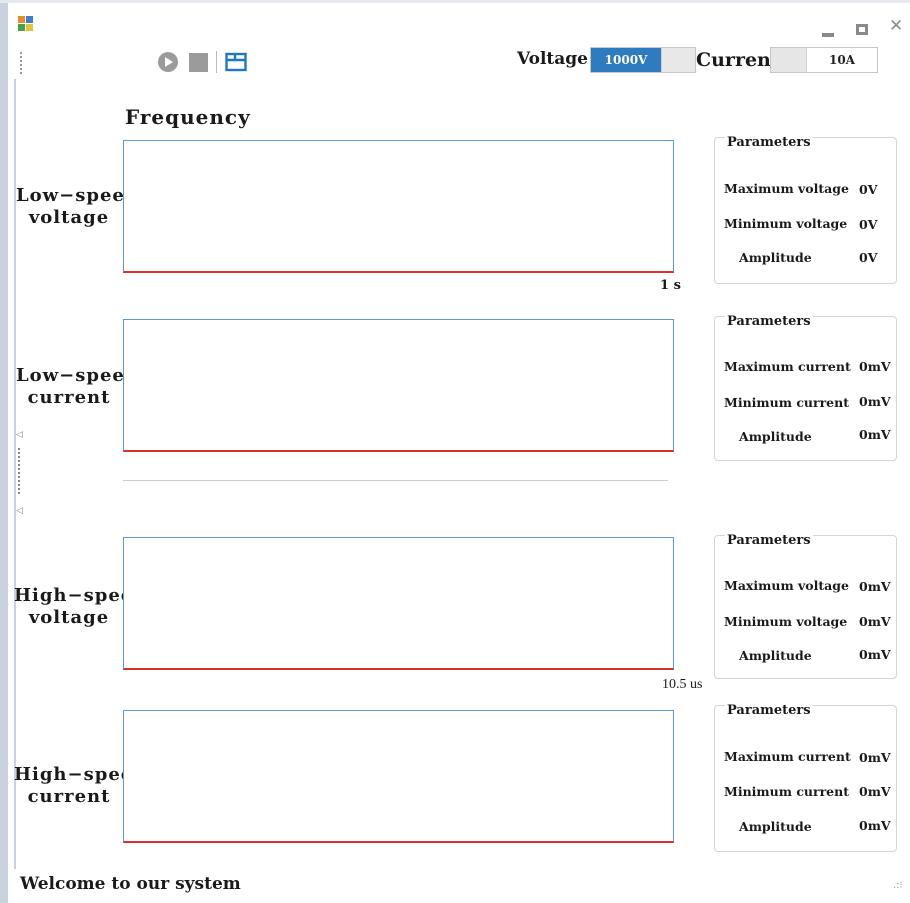 This screenshot has width=910, height=903. I want to click on frequency-title: Frequency, so click(188, 117).